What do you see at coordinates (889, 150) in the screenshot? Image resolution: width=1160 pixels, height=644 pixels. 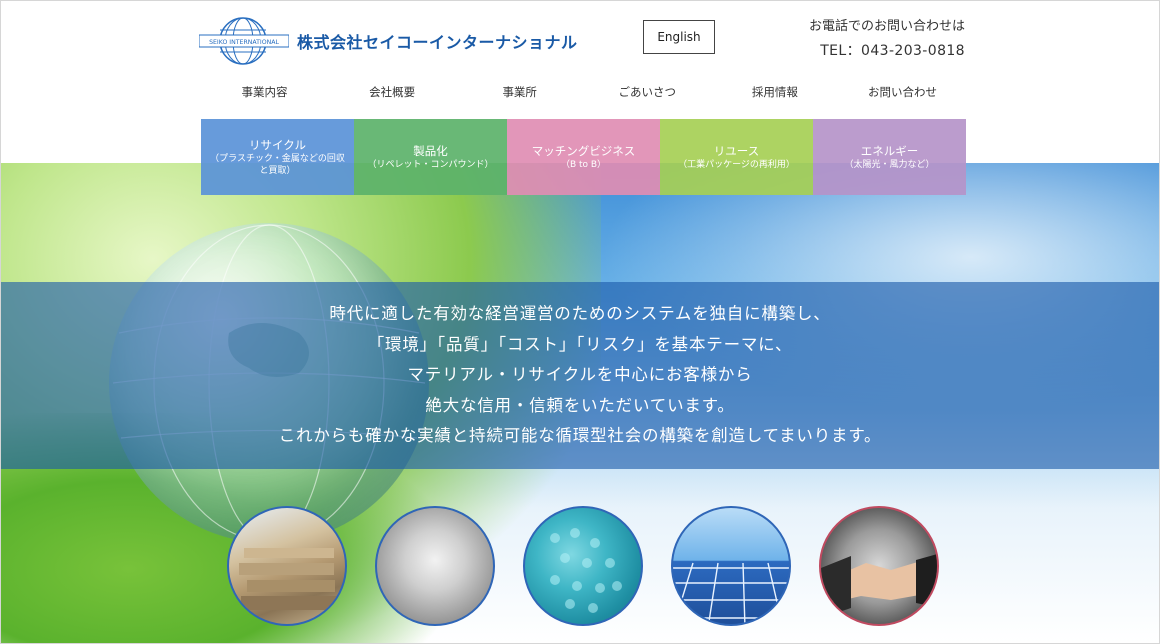 I see `category-title: エネルギー` at bounding box center [889, 150].